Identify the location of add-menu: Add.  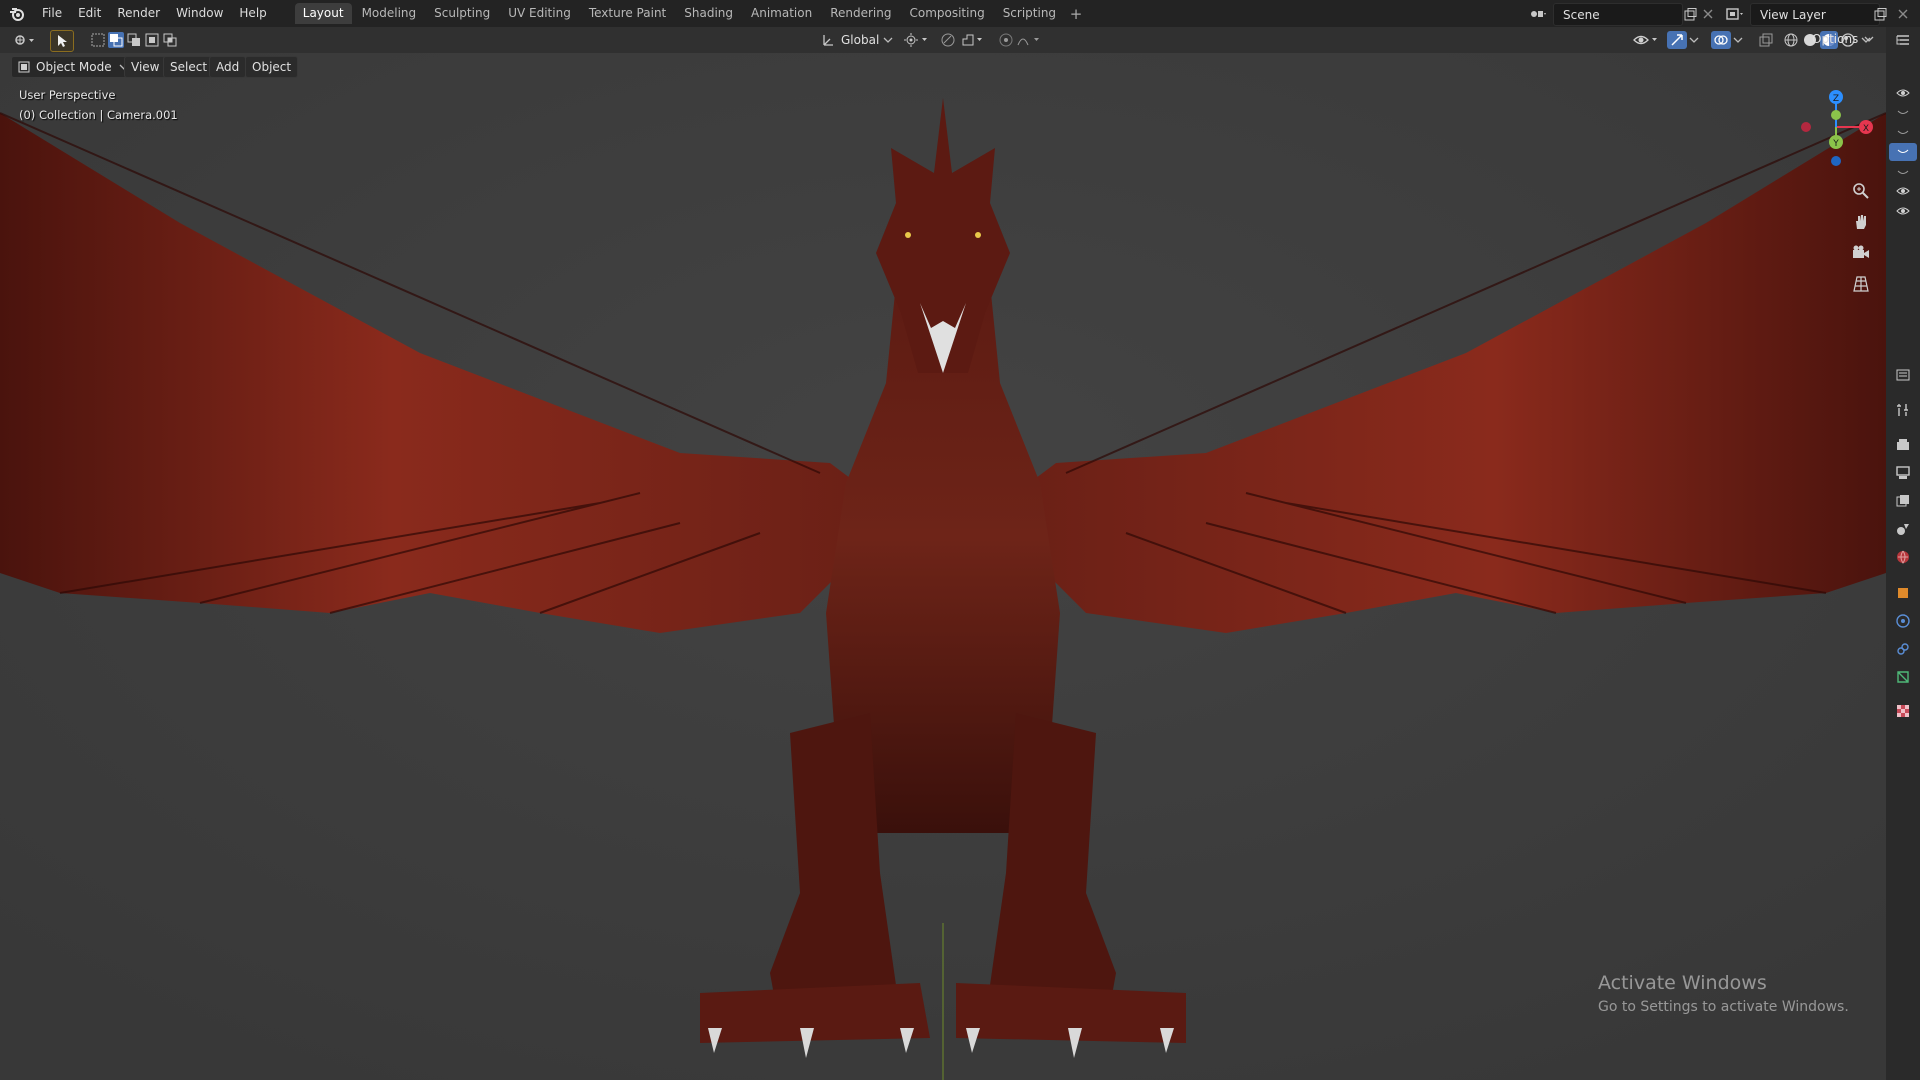
(228, 67).